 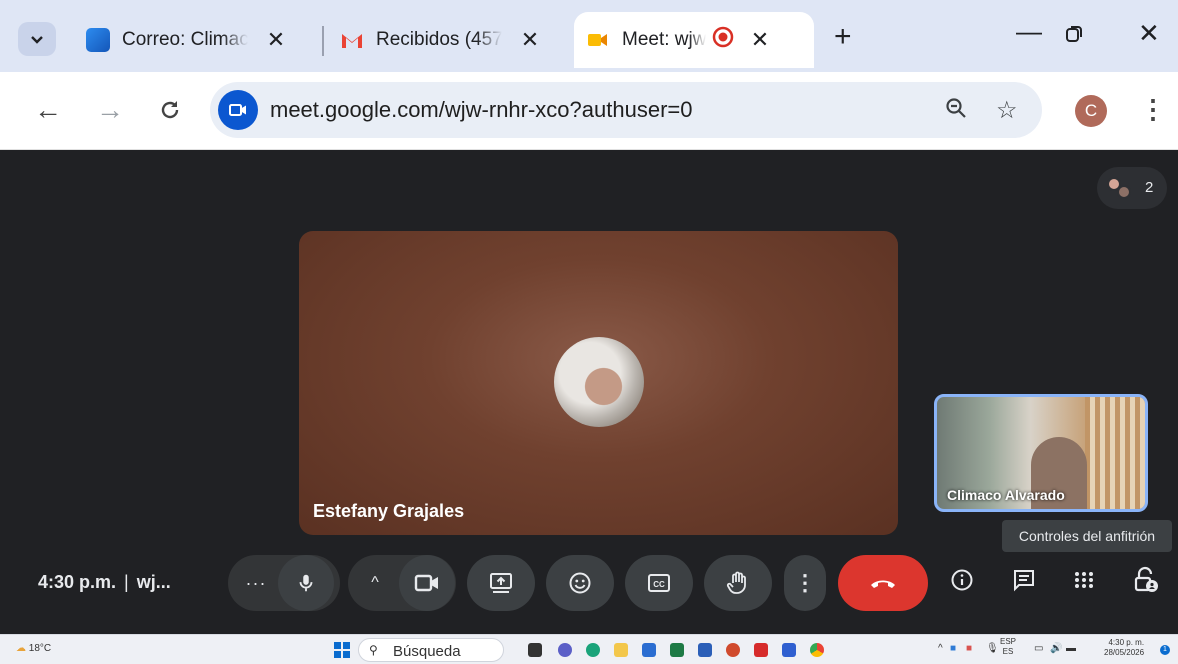 I want to click on chat-button, so click(x=1024, y=583).